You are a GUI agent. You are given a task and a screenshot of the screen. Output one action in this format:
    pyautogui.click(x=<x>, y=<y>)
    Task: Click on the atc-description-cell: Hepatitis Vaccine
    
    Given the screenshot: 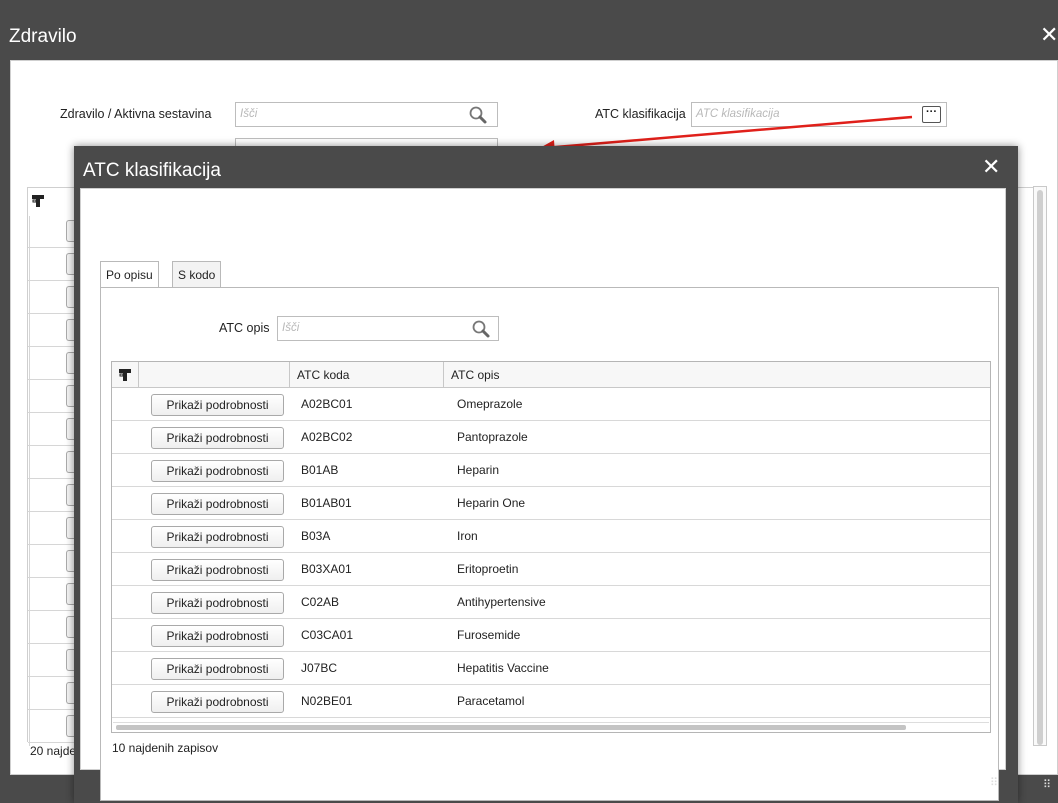 What is the action you would take?
    pyautogui.click(x=503, y=668)
    